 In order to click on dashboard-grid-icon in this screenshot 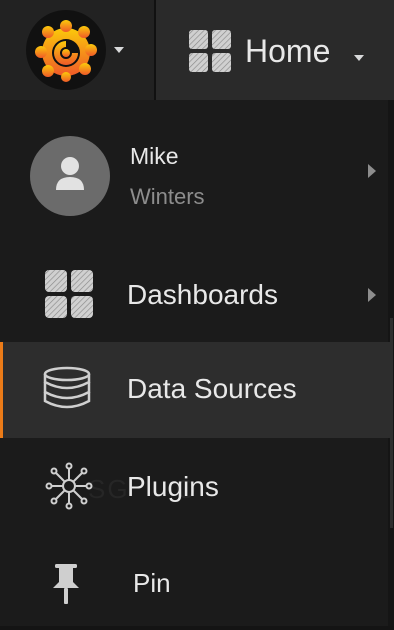, I will do `click(210, 51)`.